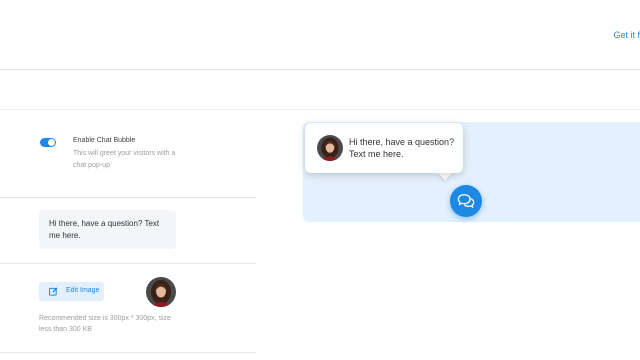 Image resolution: width=640 pixels, height=360 pixels. Describe the element at coordinates (330, 148) in the screenshot. I see `preview-avatar` at that location.